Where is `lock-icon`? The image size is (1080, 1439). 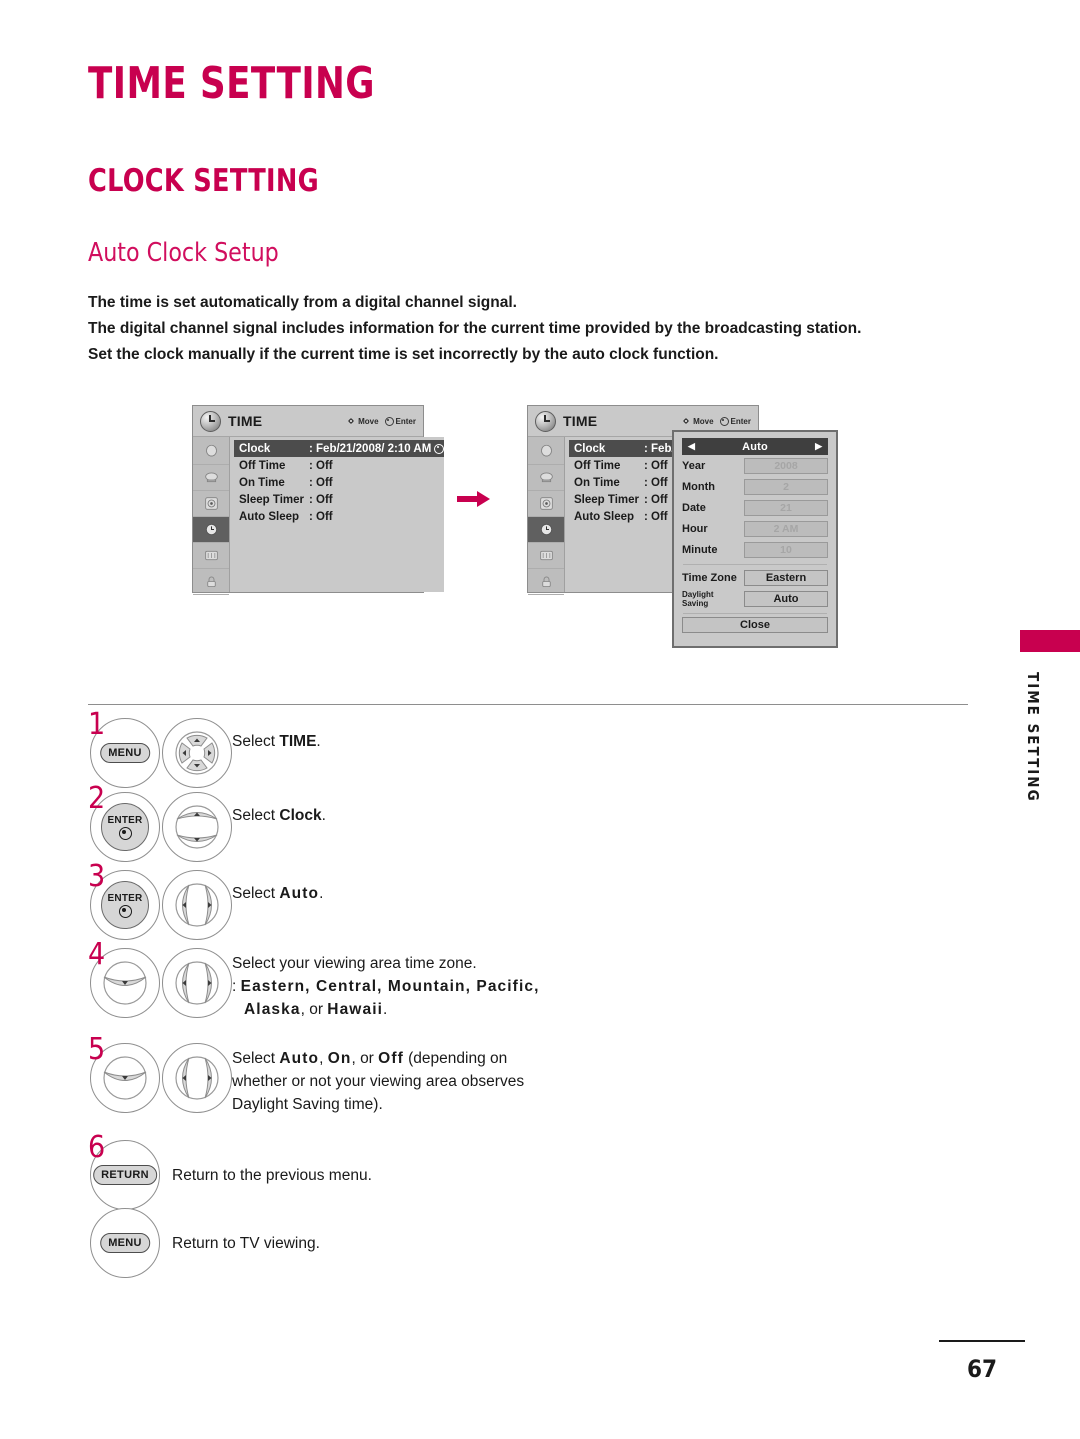
lock-icon is located at coordinates (211, 581).